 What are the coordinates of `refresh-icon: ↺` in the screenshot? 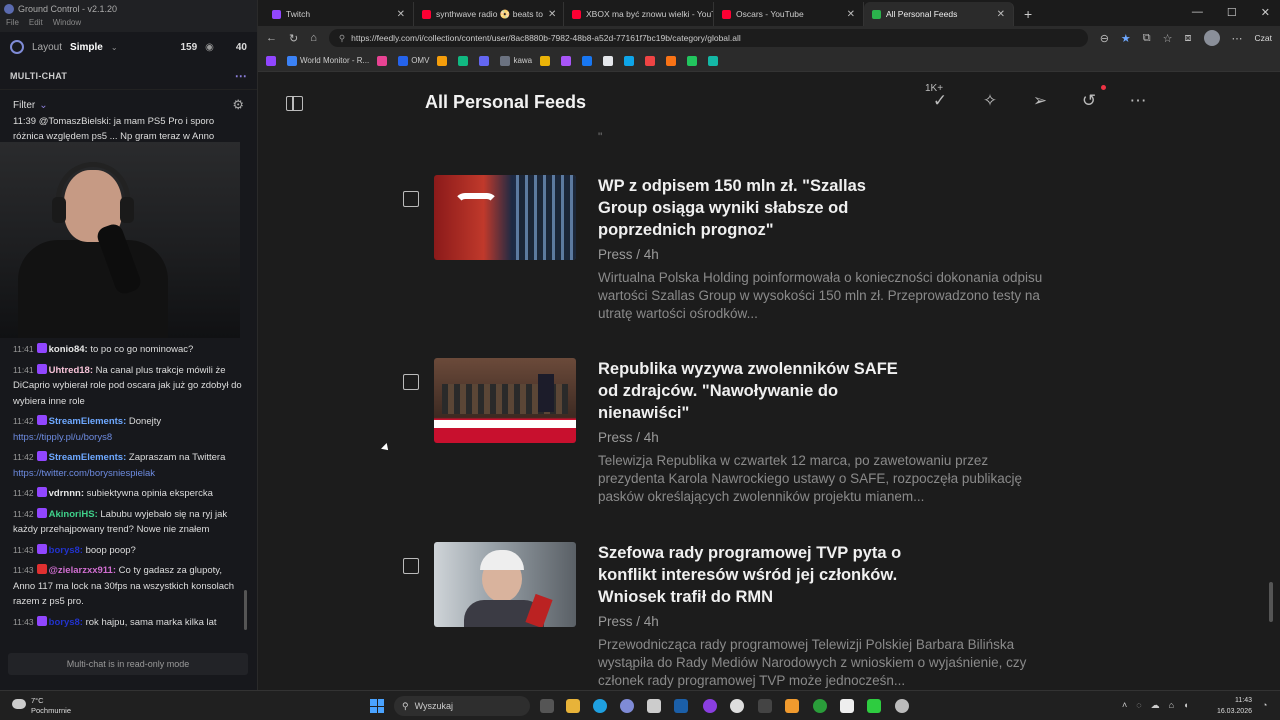 It's located at (1089, 102).